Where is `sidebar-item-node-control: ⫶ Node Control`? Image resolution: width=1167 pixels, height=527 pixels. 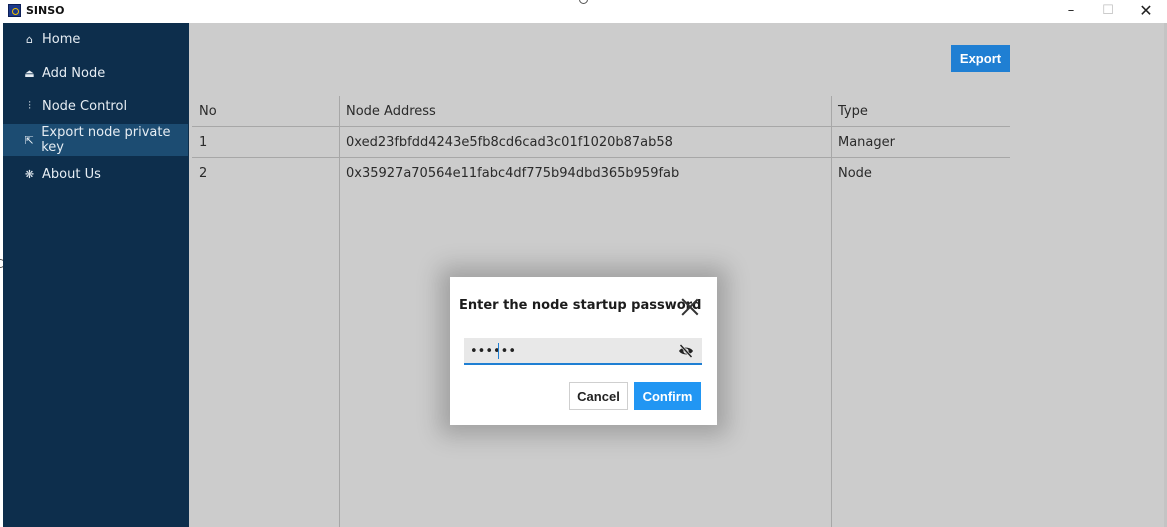 sidebar-item-node-control: ⫶ Node Control is located at coordinates (95, 106).